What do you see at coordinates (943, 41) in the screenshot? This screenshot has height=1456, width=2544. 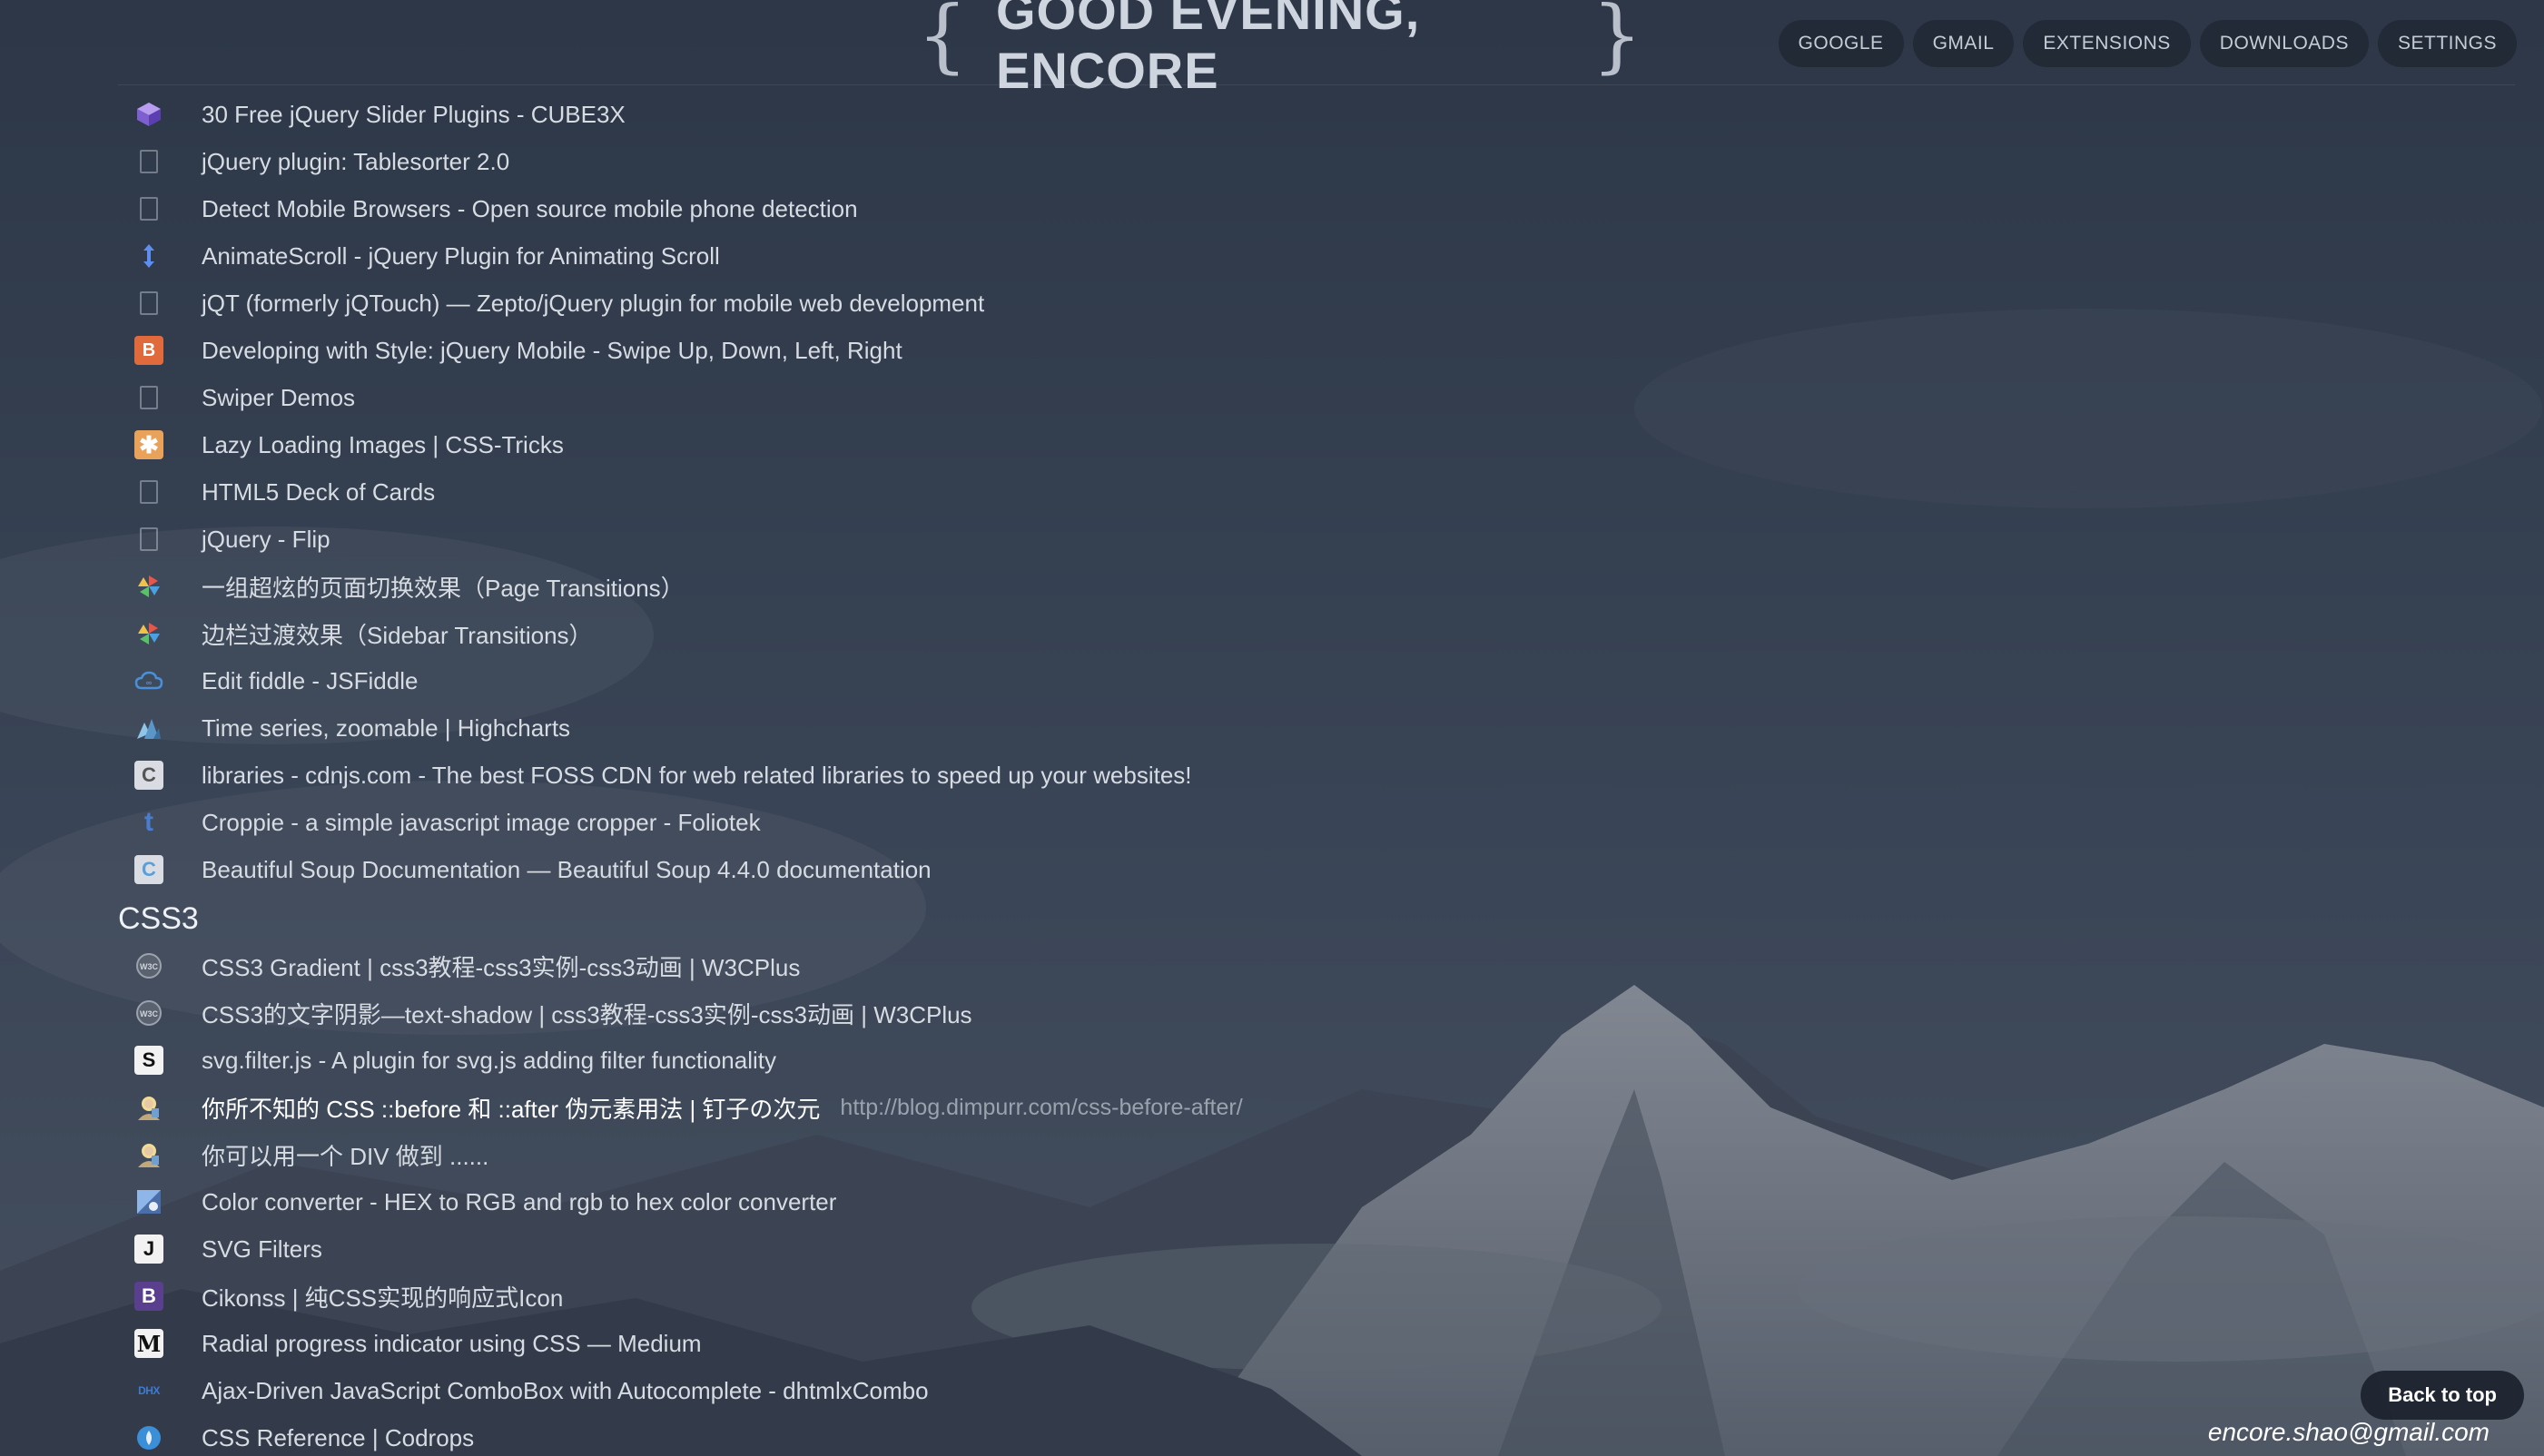 I see `left-brace: {` at bounding box center [943, 41].